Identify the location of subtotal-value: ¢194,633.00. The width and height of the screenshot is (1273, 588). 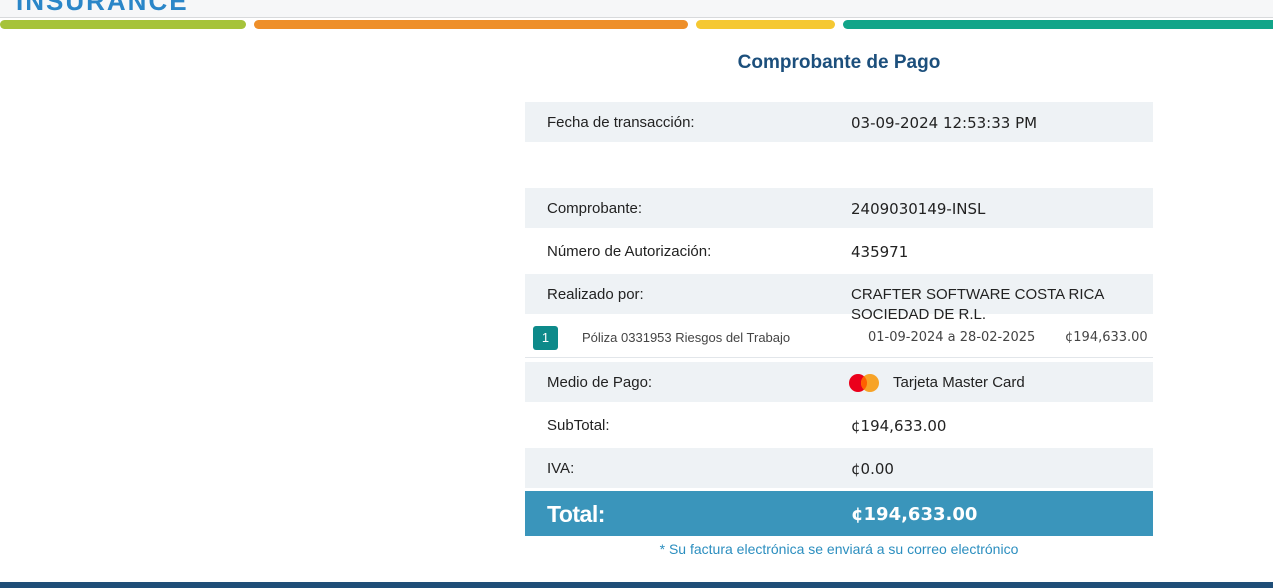
(899, 426).